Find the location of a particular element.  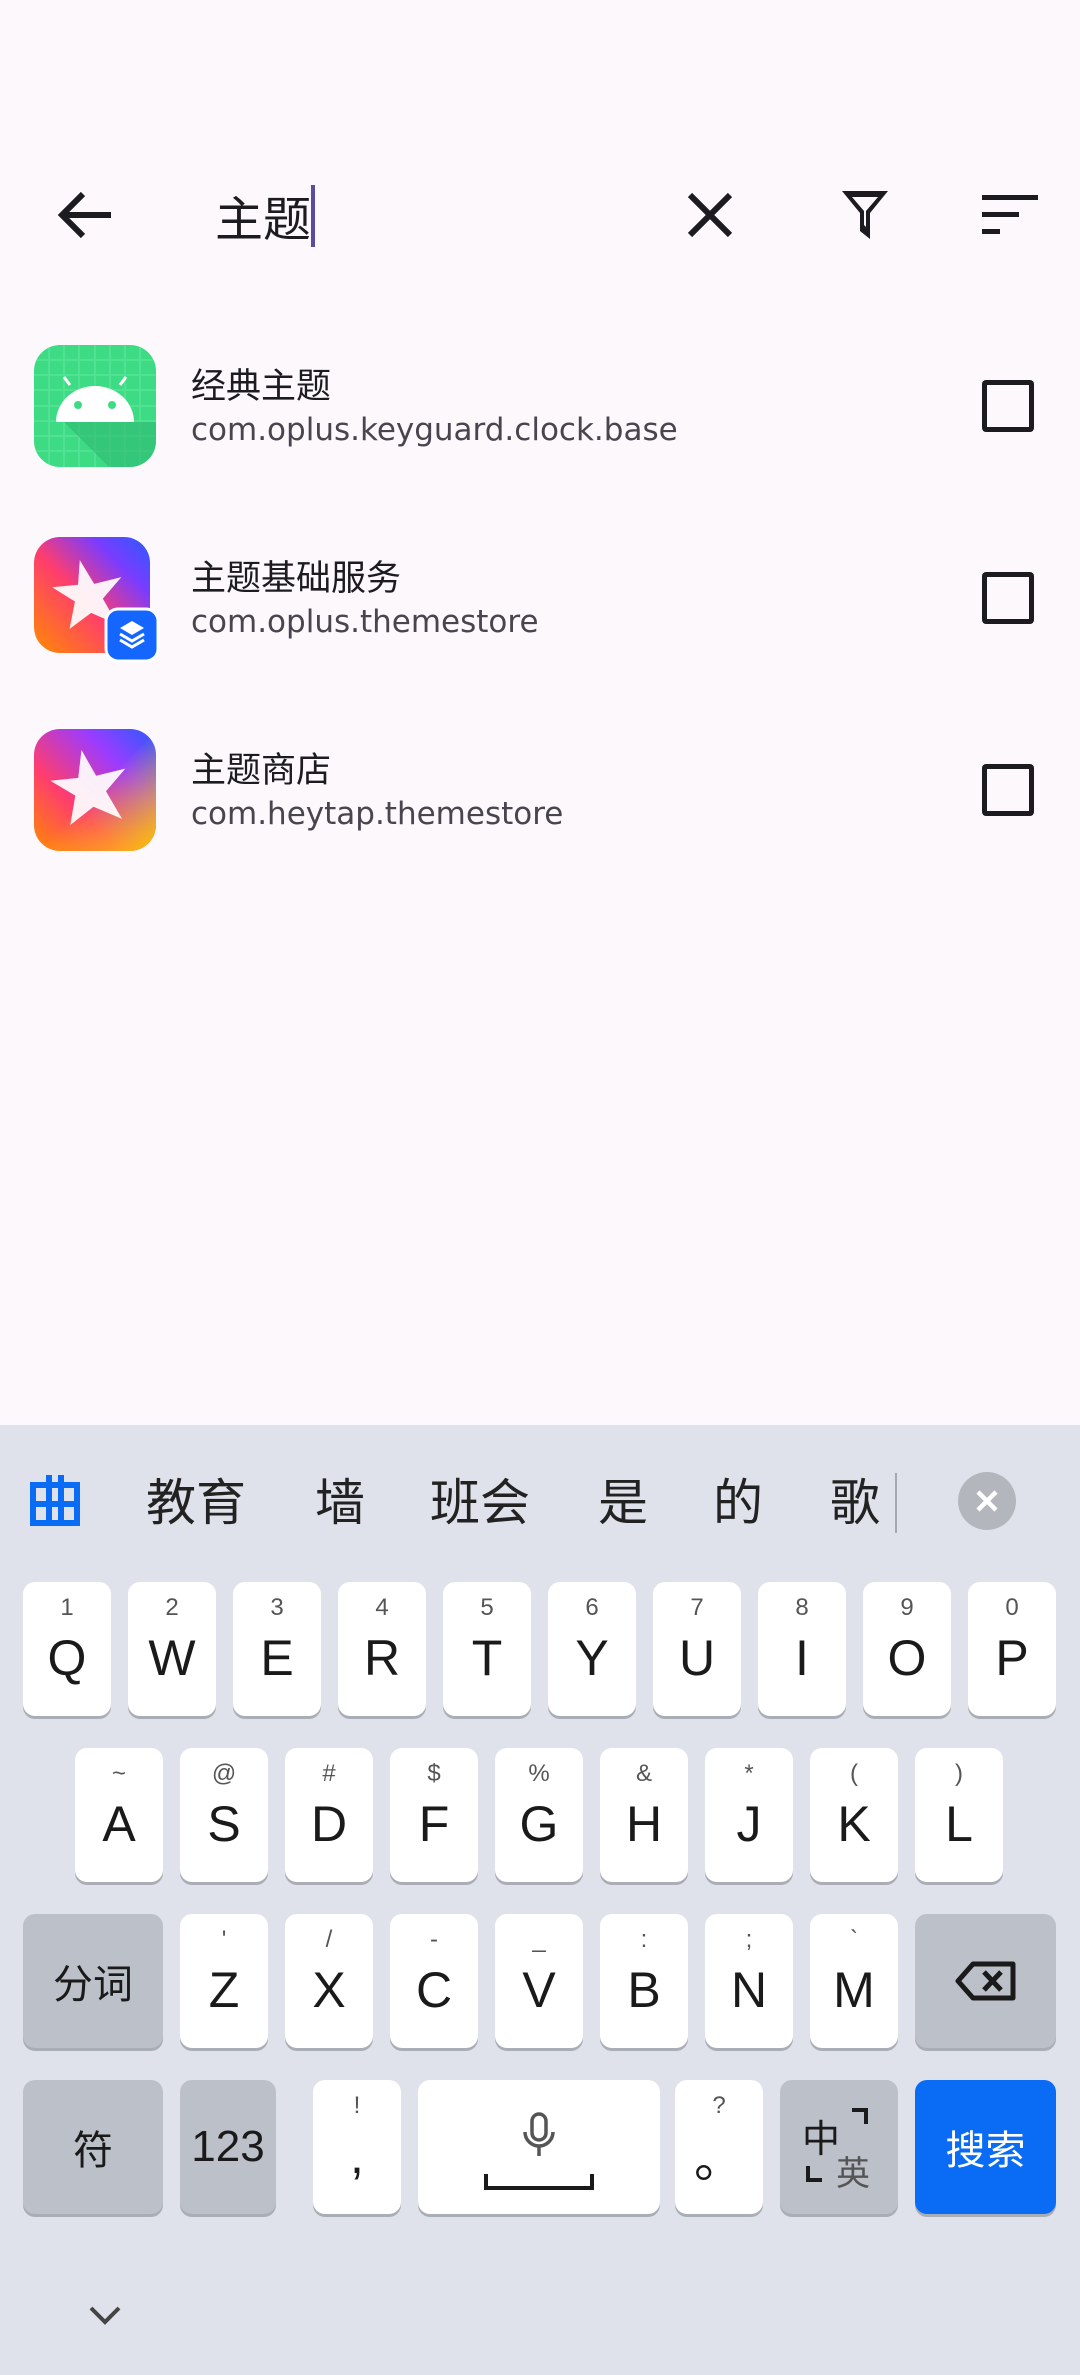

candidate-word: 歌 is located at coordinates (855, 1499).